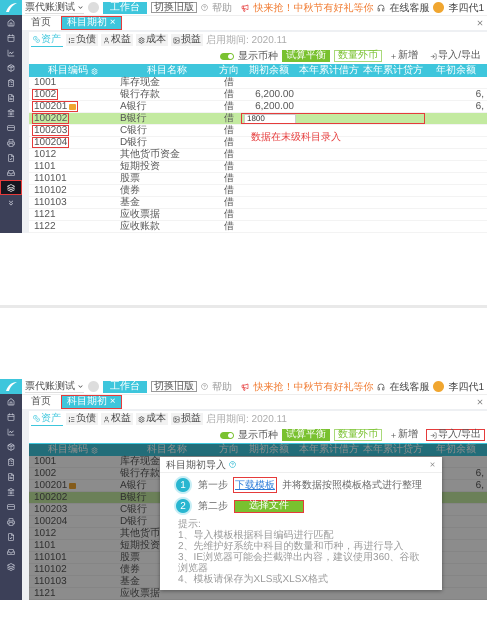 This screenshot has width=487, height=619. What do you see at coordinates (140, 533) in the screenshot?
I see `table-cell: 其他货币` at bounding box center [140, 533].